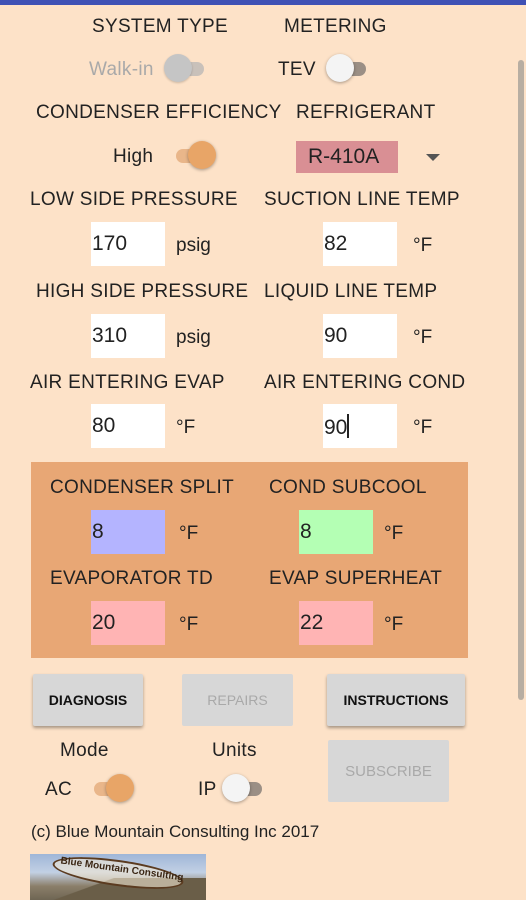  Describe the element at coordinates (433, 157) in the screenshot. I see `dropdown-arrow-icon` at that location.